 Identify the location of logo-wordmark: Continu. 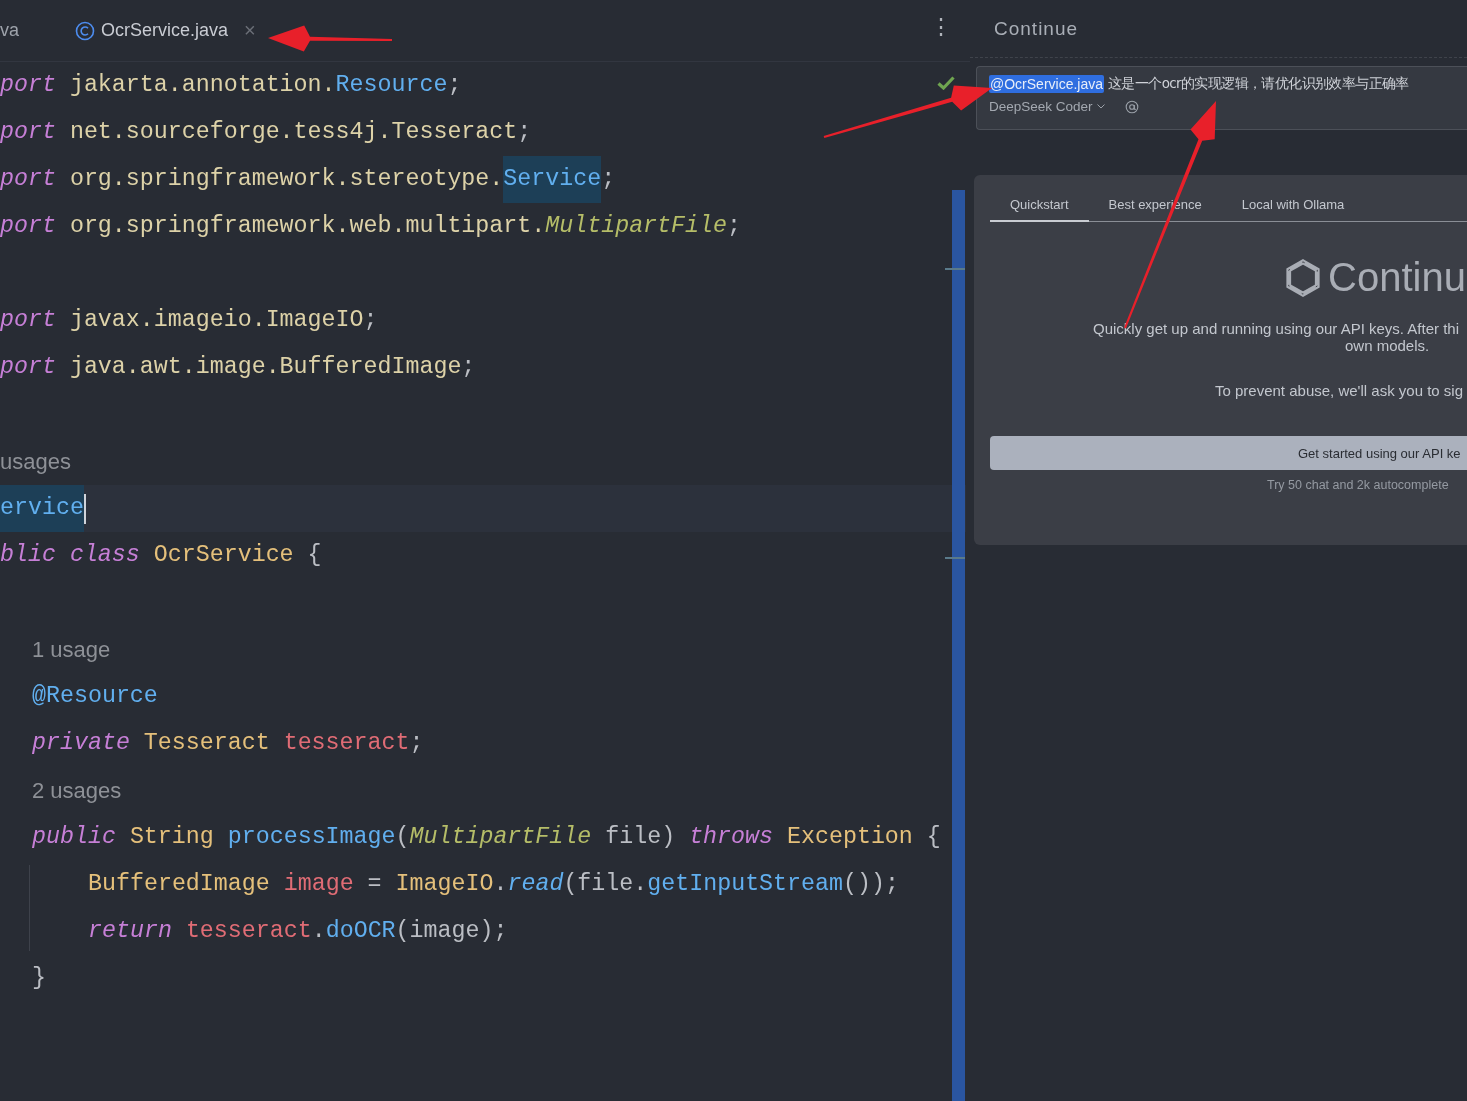
(1397, 277).